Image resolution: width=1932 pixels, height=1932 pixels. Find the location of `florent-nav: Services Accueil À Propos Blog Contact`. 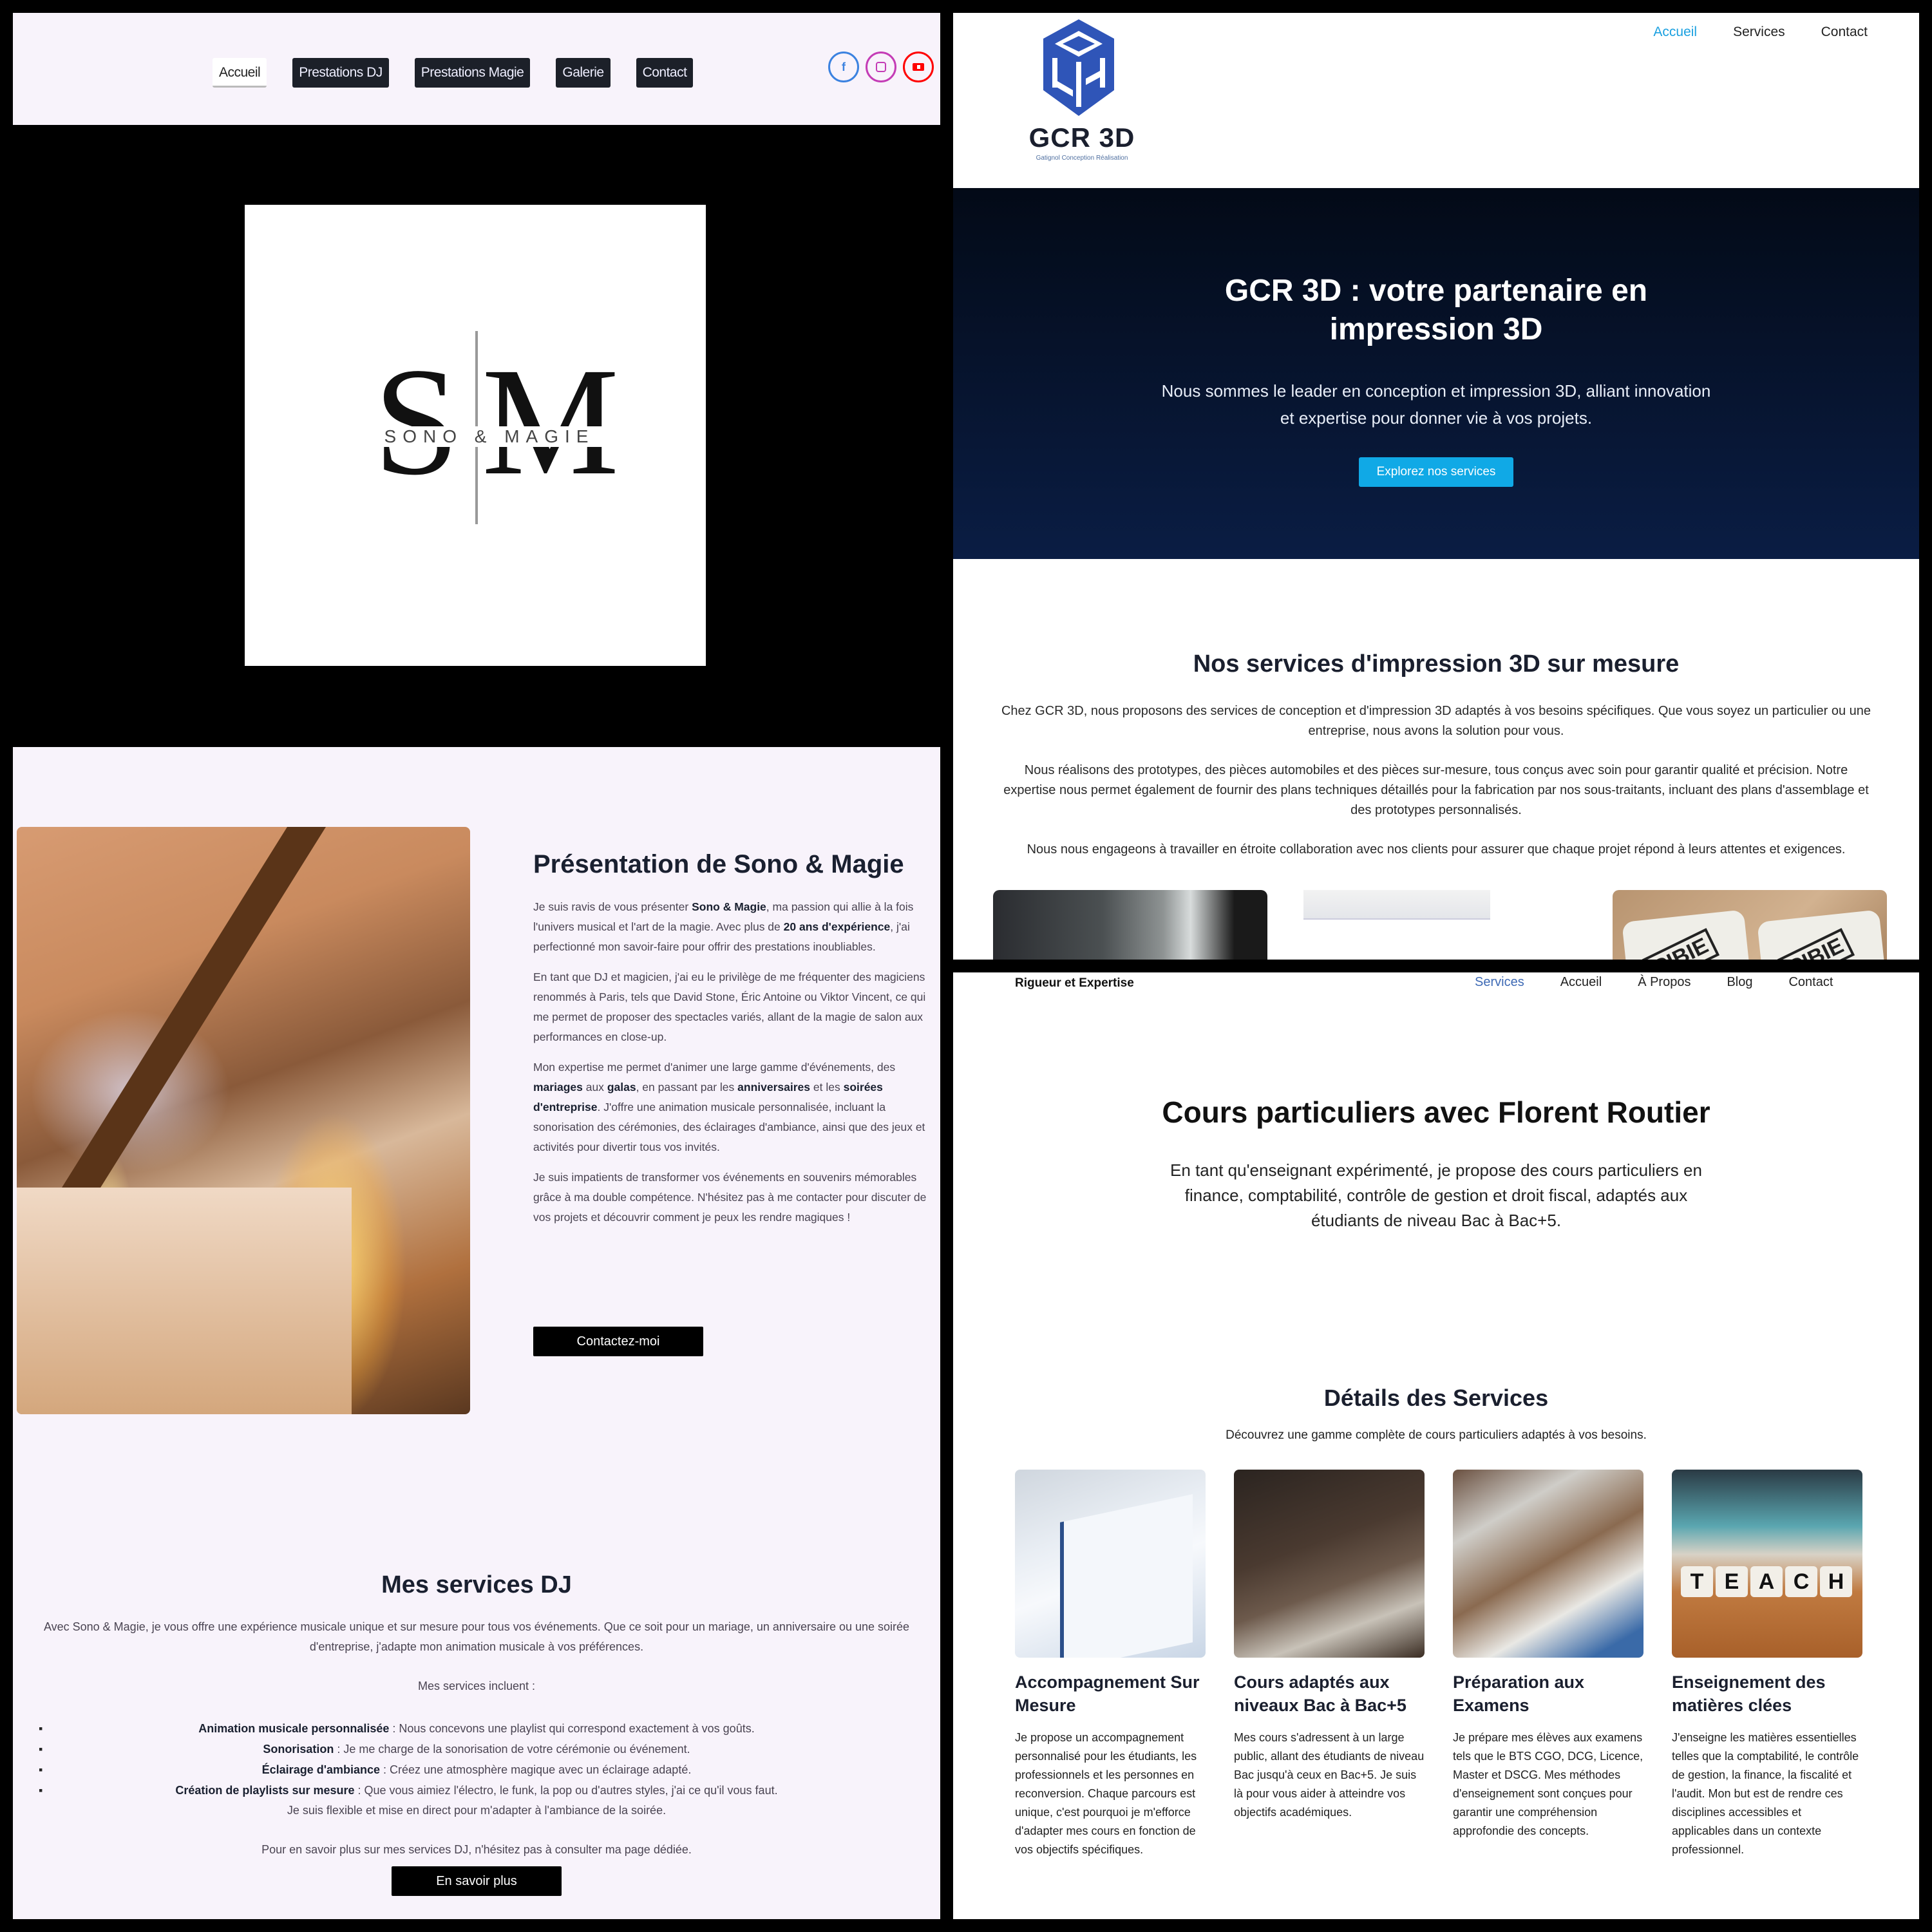

florent-nav: Services Accueil À Propos Blog Contact is located at coordinates (1654, 982).